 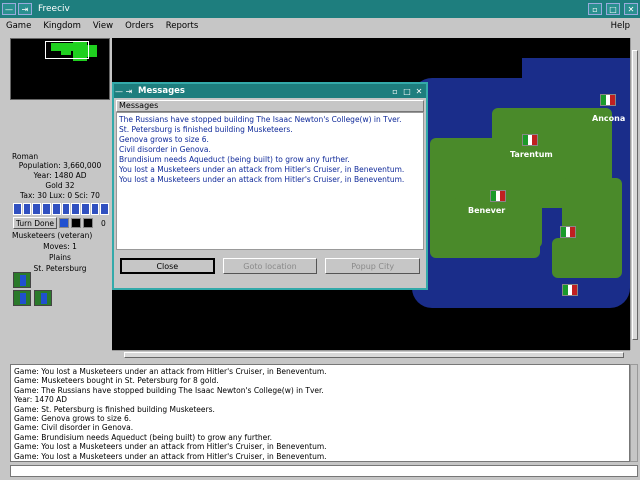 I want to click on year-label: Year: 1480 AD, so click(x=60, y=175).